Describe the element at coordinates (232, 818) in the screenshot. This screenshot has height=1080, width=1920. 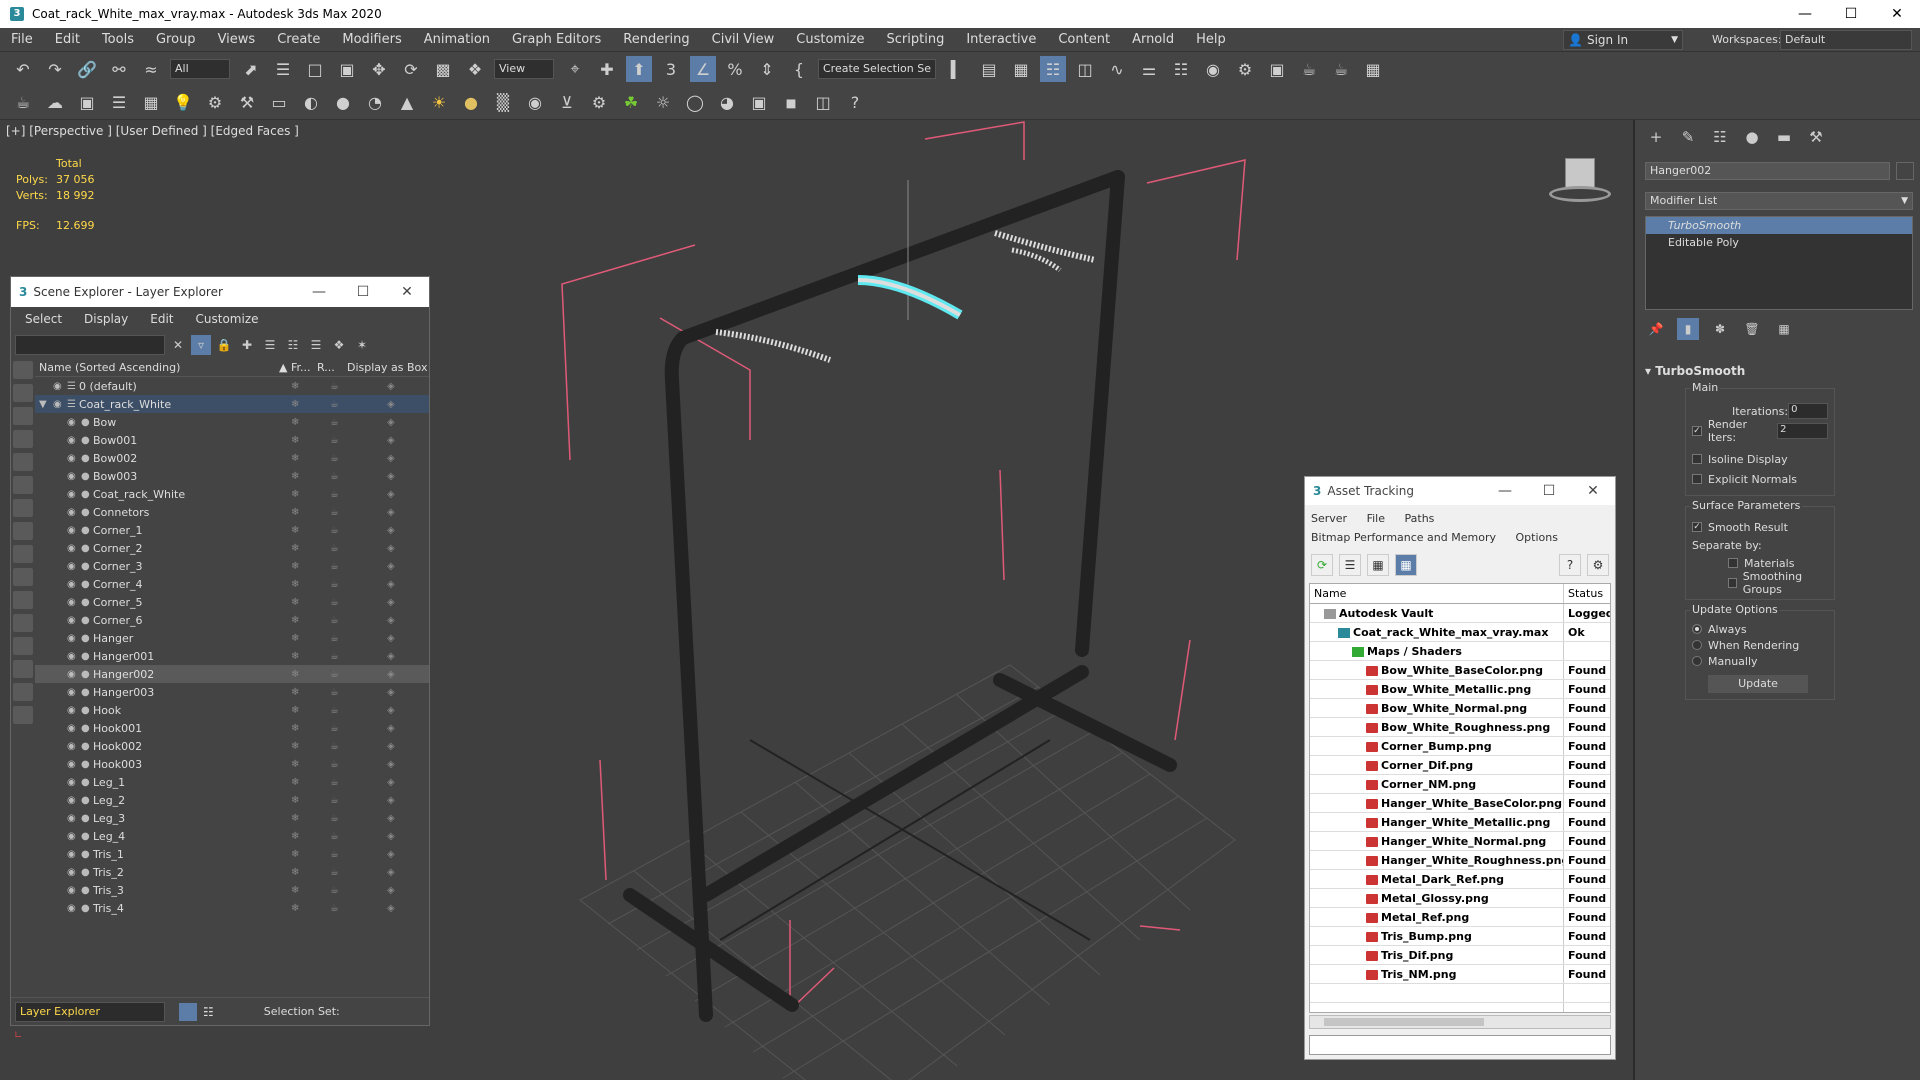
I see `scene-tree-row: ◉ ● Leg_3 ❄ ☕ ◈` at that location.